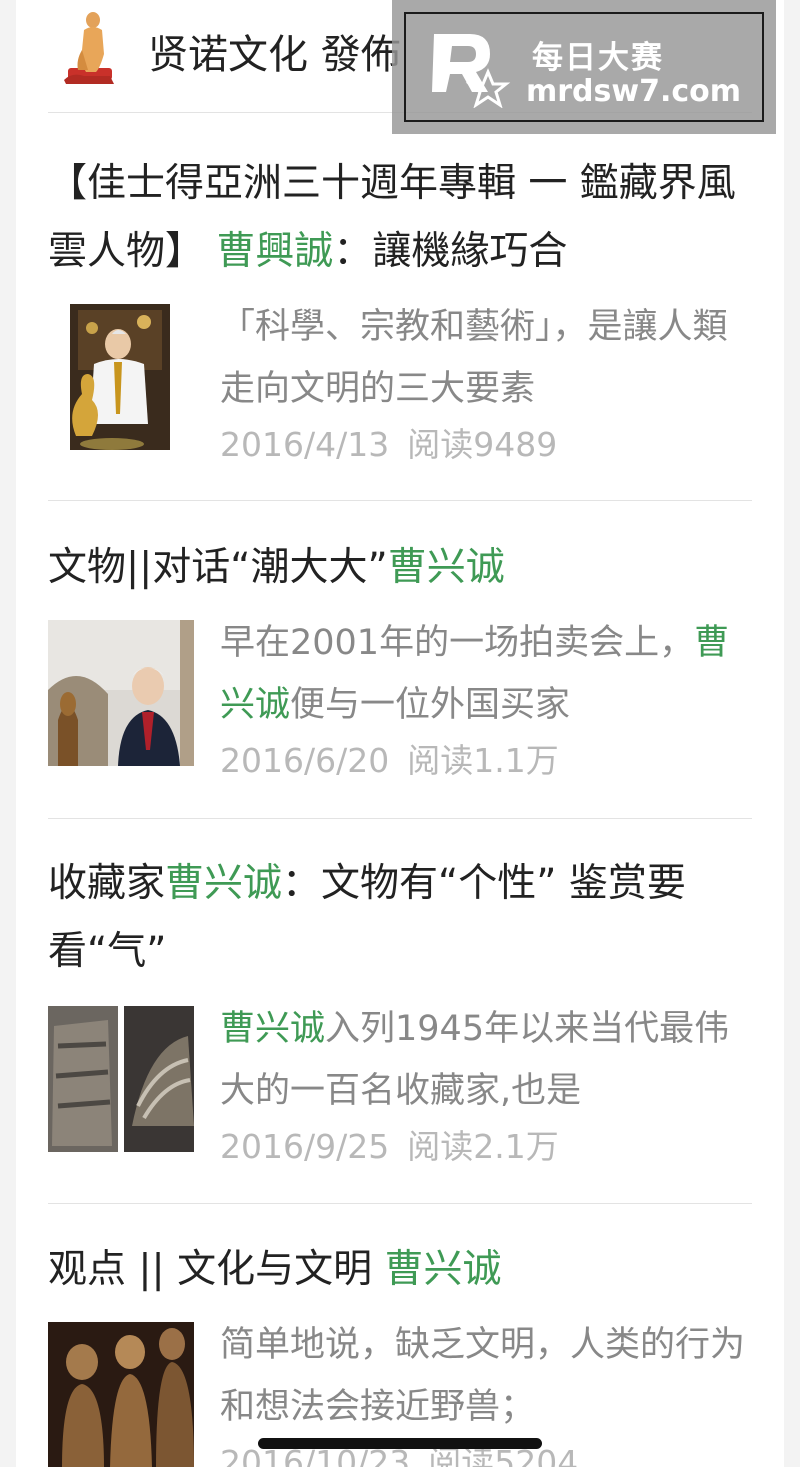  What do you see at coordinates (305, 444) in the screenshot?
I see `publish-date: 2016/4/13` at bounding box center [305, 444].